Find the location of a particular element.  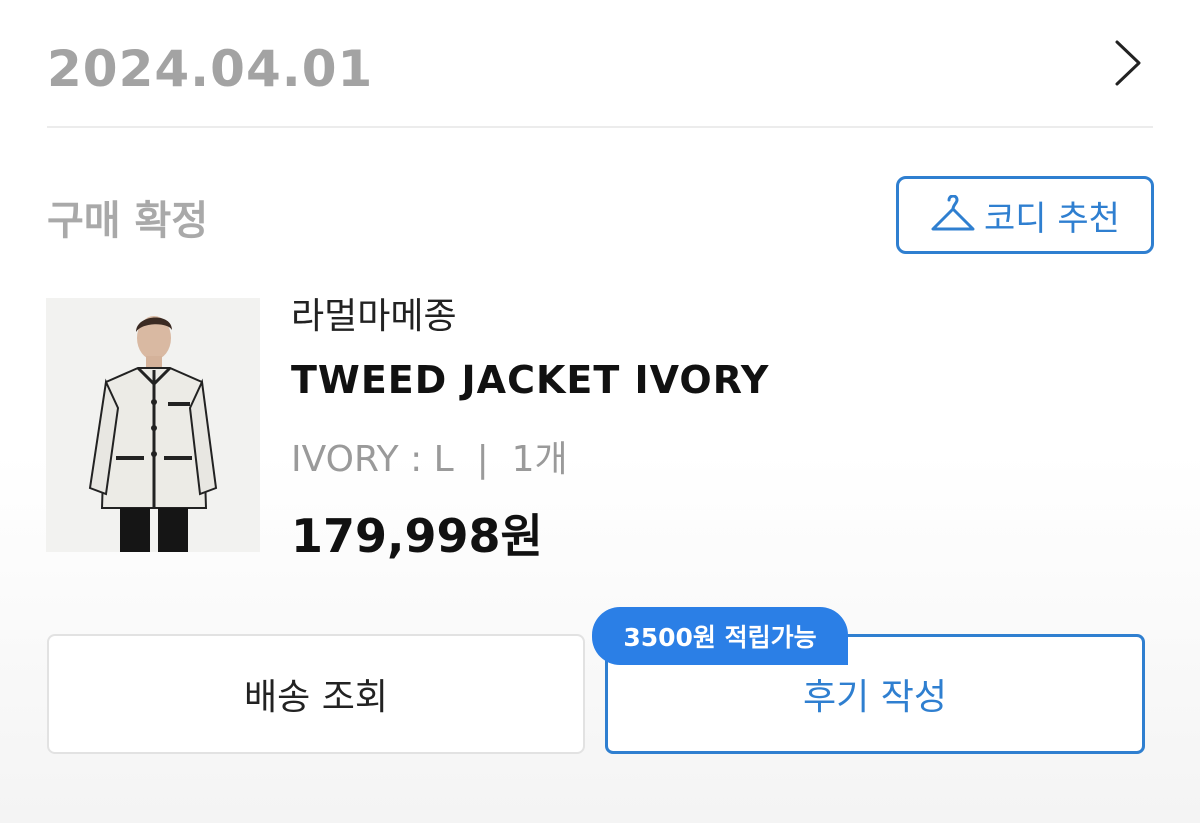

order-status: 구매 확정 is located at coordinates (128, 221).